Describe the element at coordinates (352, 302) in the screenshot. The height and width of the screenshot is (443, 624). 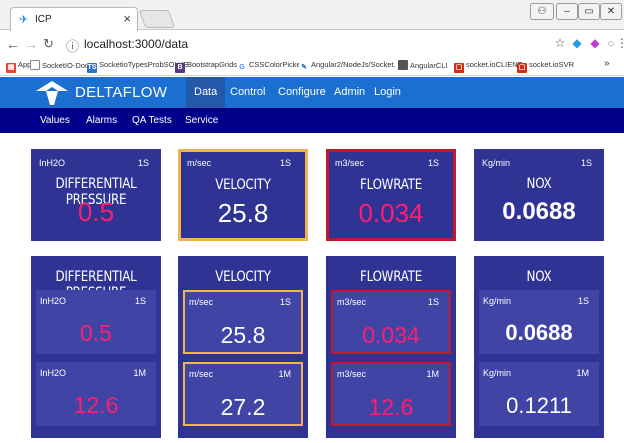
I see `reading-unit: m3/sec` at that location.